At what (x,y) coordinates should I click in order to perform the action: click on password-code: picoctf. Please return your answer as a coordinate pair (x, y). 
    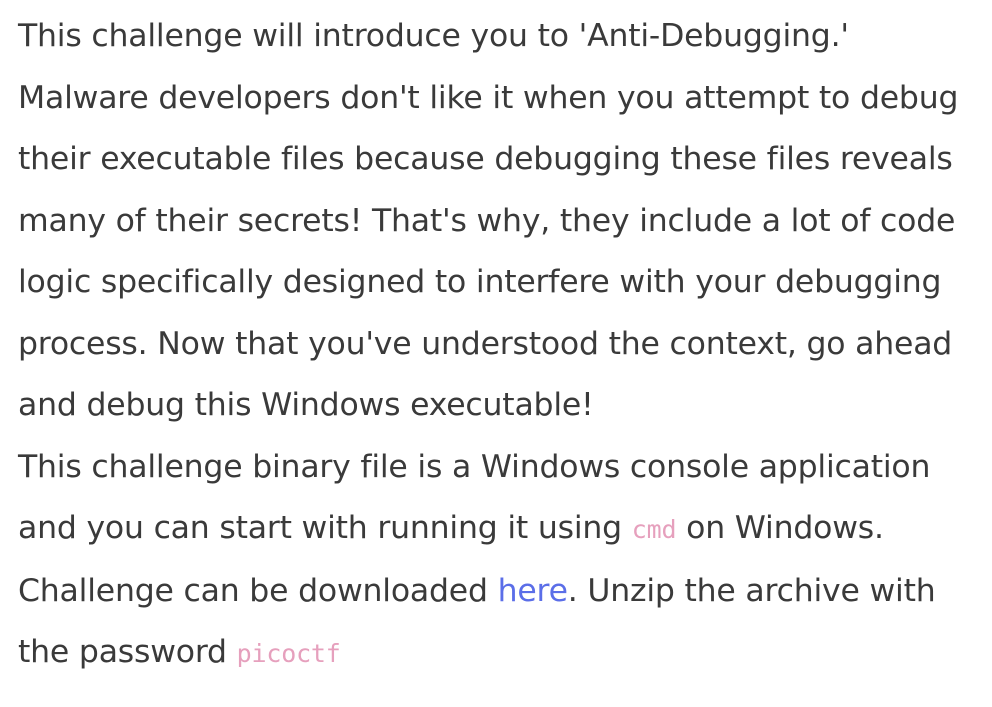
    Looking at the image, I should click on (288, 653).